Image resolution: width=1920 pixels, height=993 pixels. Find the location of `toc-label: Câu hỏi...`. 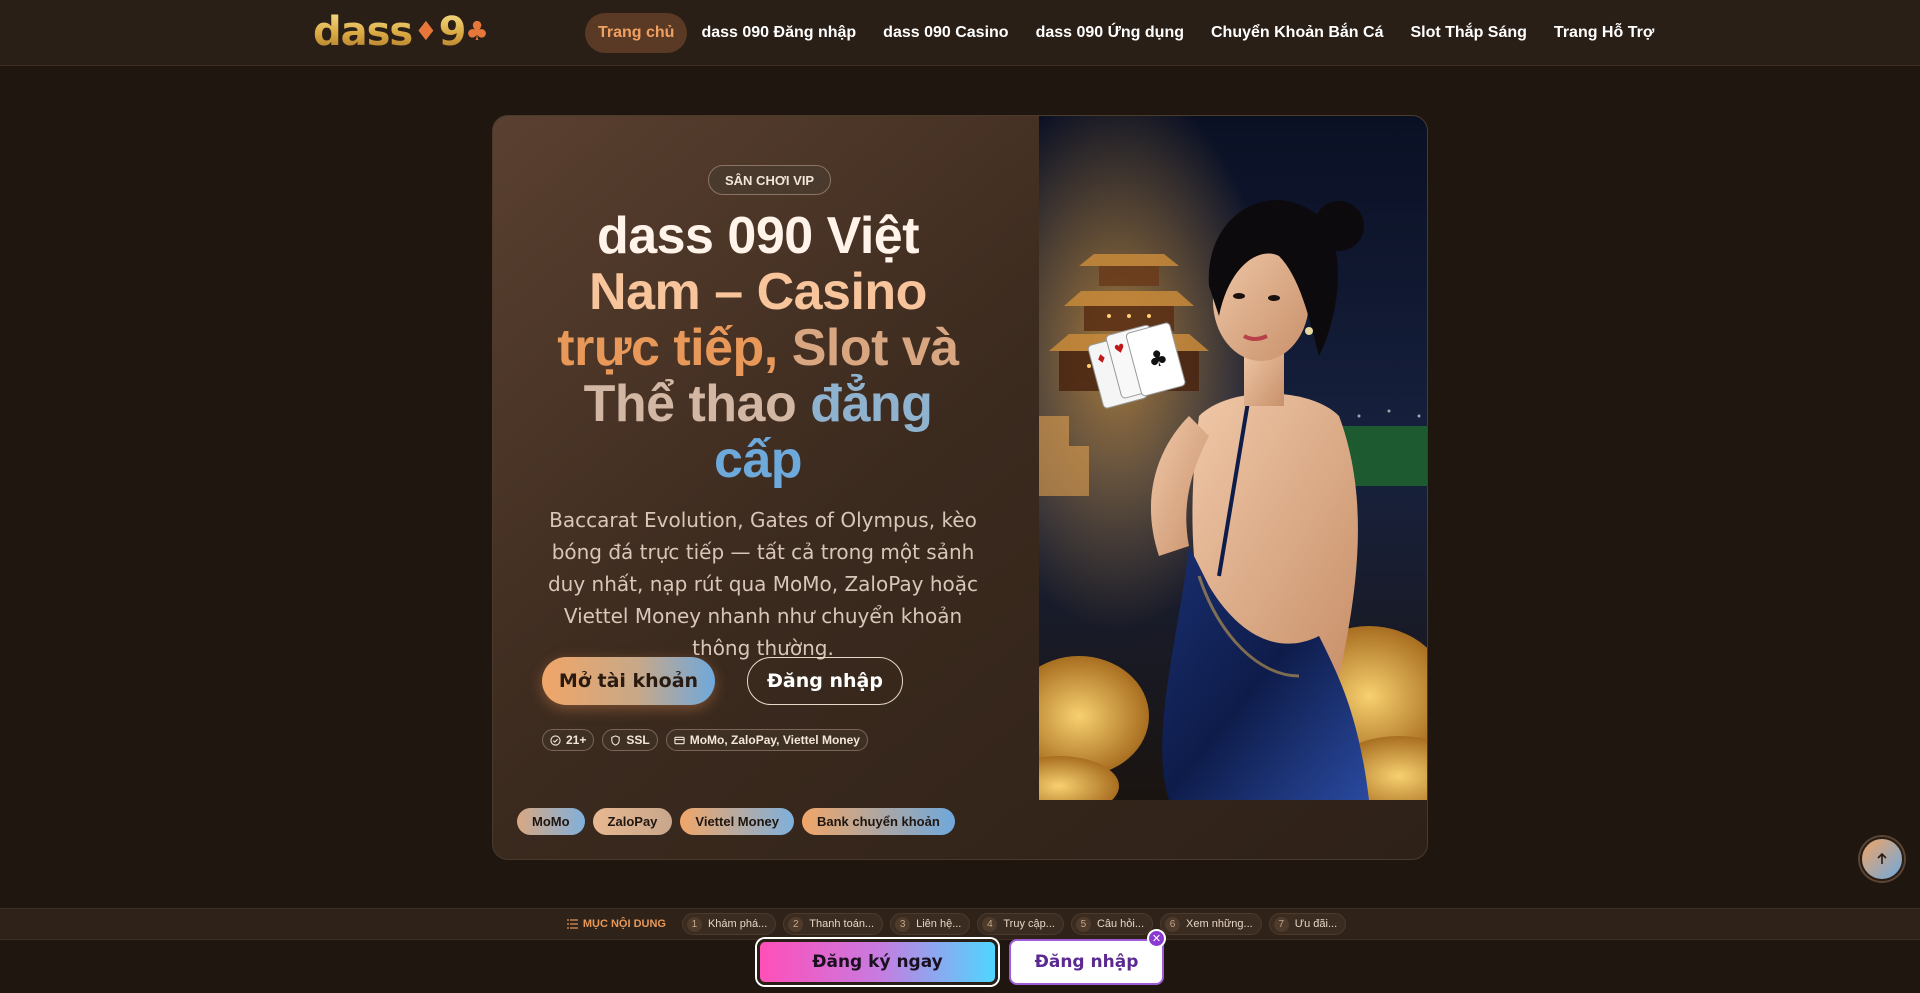

toc-label: Câu hỏi... is located at coordinates (1120, 924).